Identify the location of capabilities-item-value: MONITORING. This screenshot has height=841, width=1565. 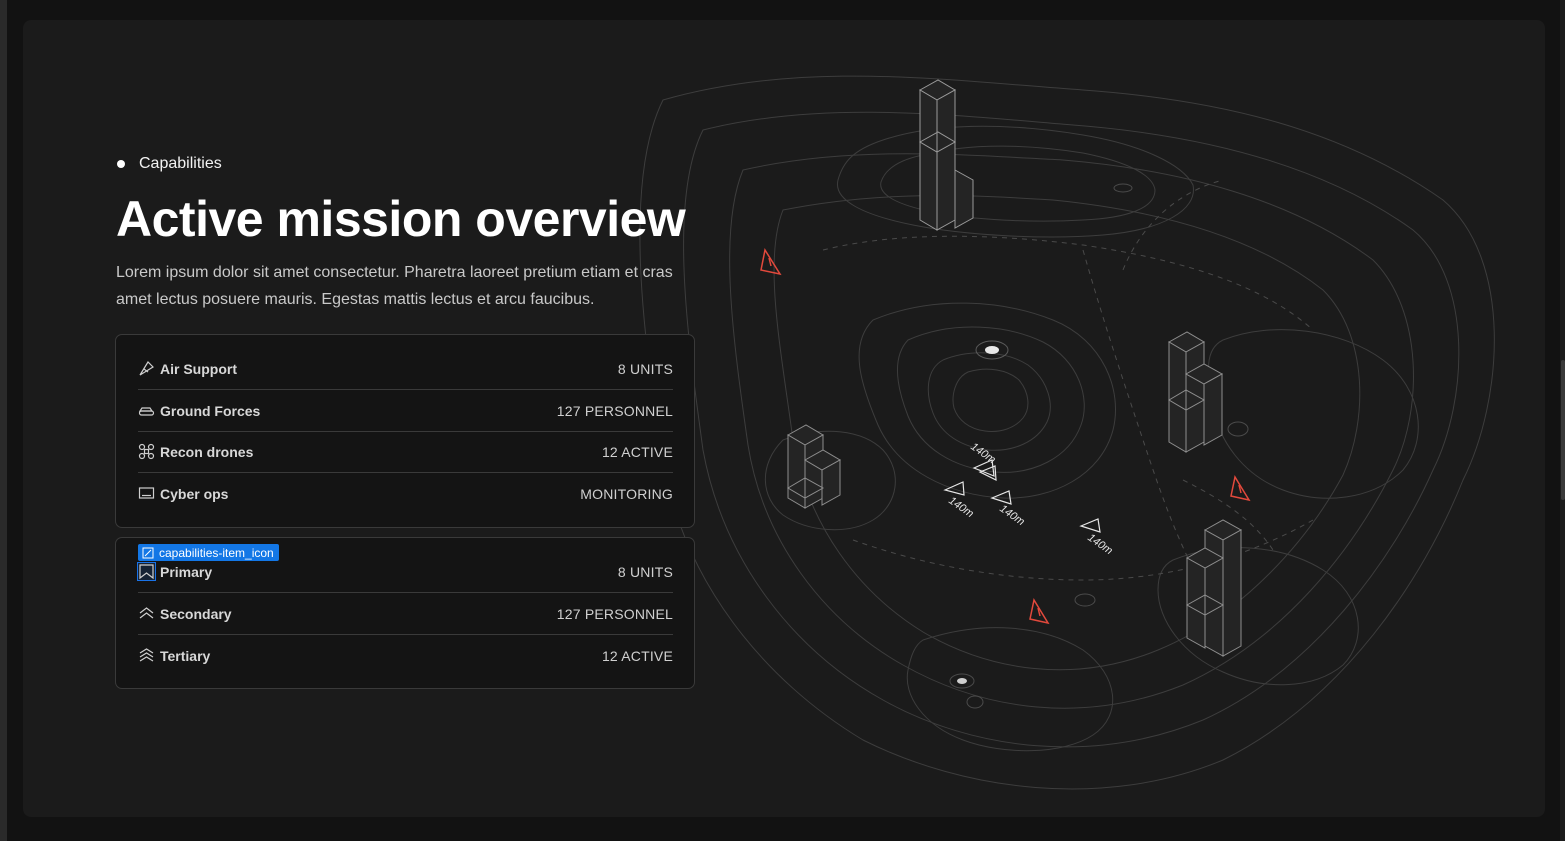
(626, 493).